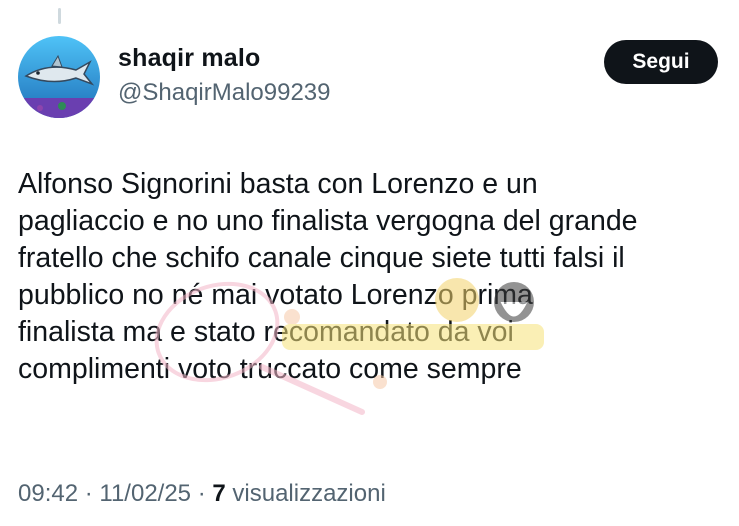 The height and width of the screenshot is (526, 739). Describe the element at coordinates (145, 493) in the screenshot. I see `tweet-date: 11/02/25` at that location.